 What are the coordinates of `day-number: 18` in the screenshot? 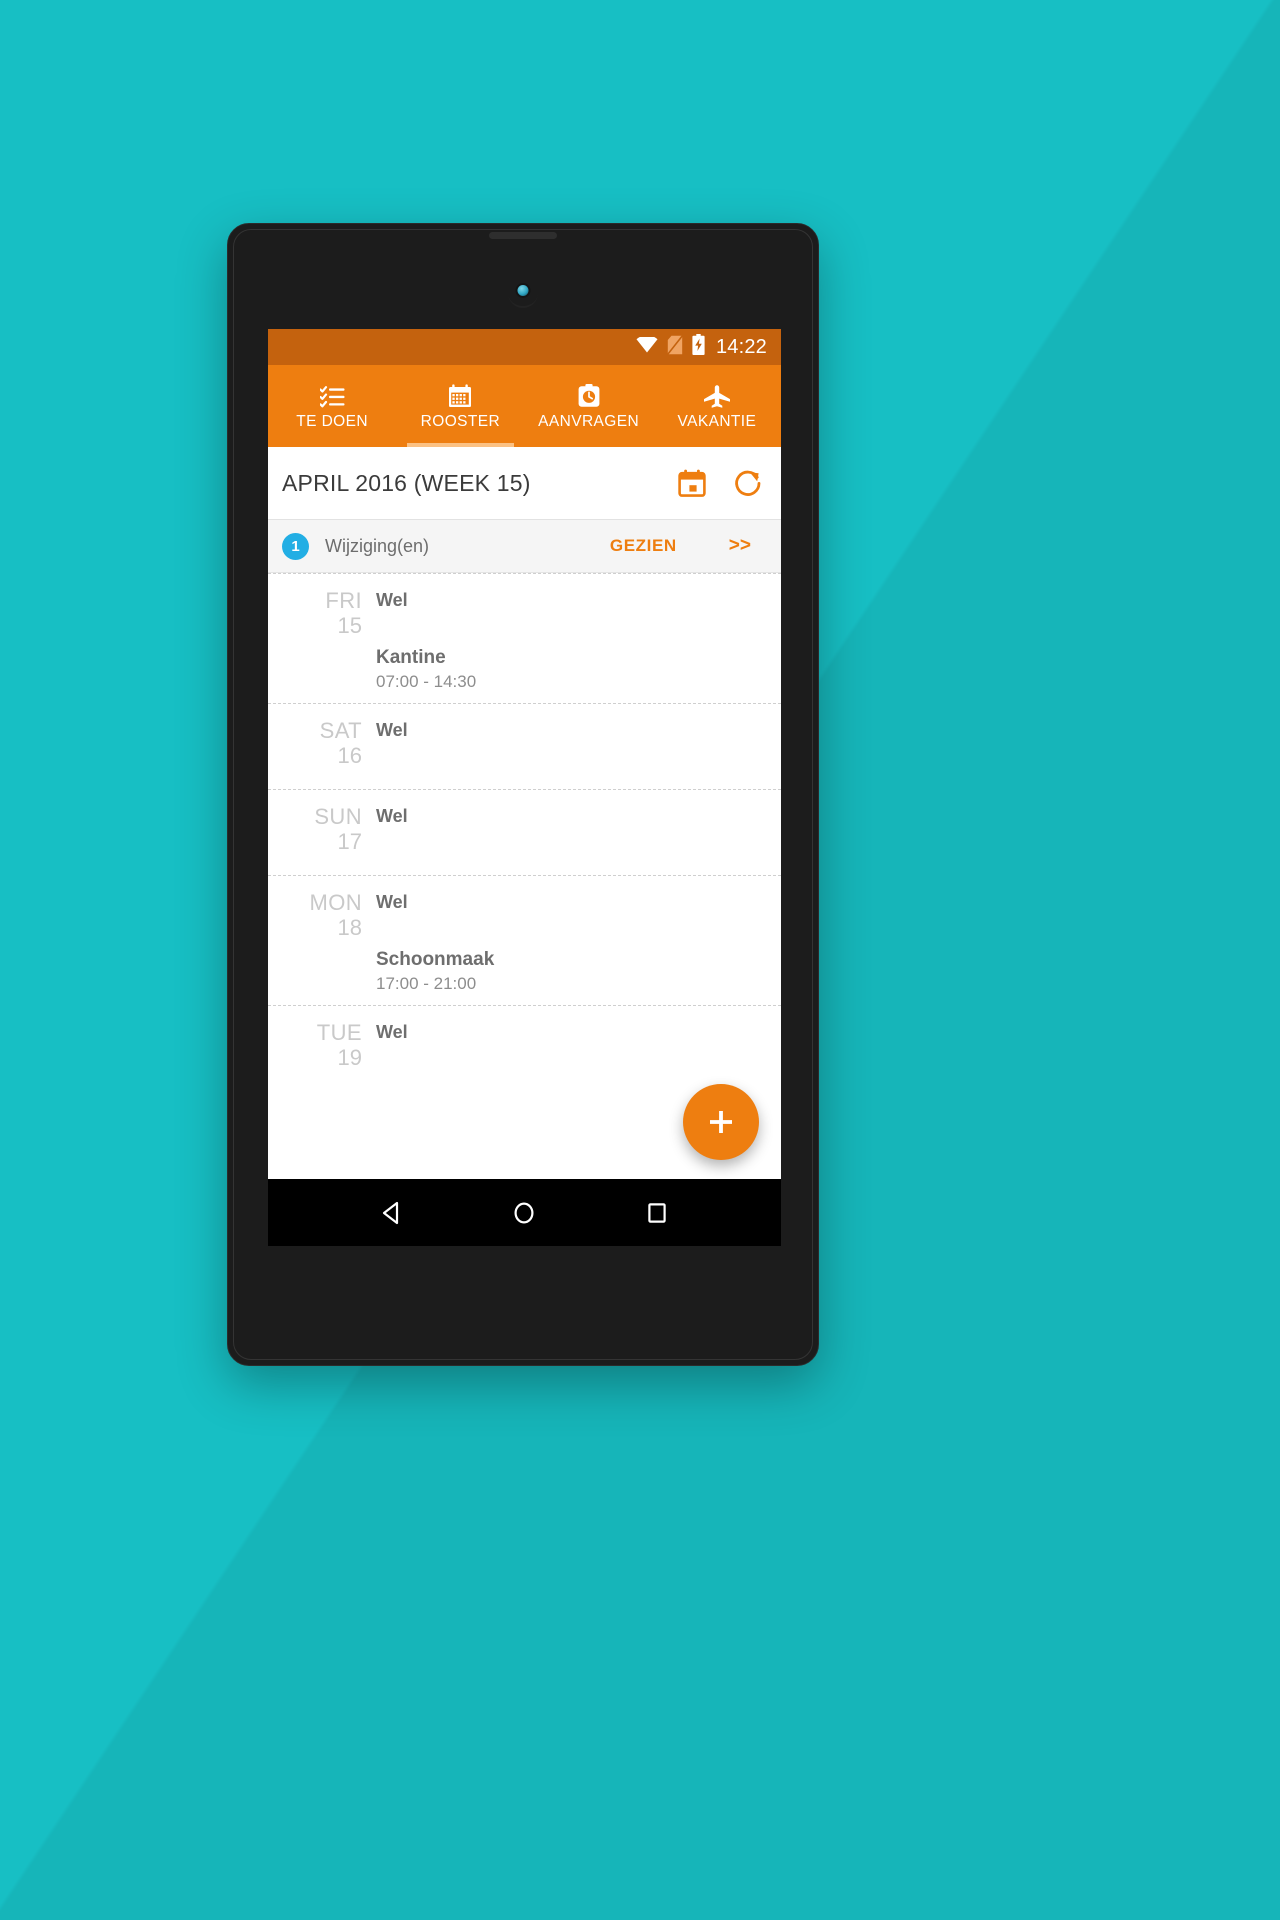 It's located at (349, 927).